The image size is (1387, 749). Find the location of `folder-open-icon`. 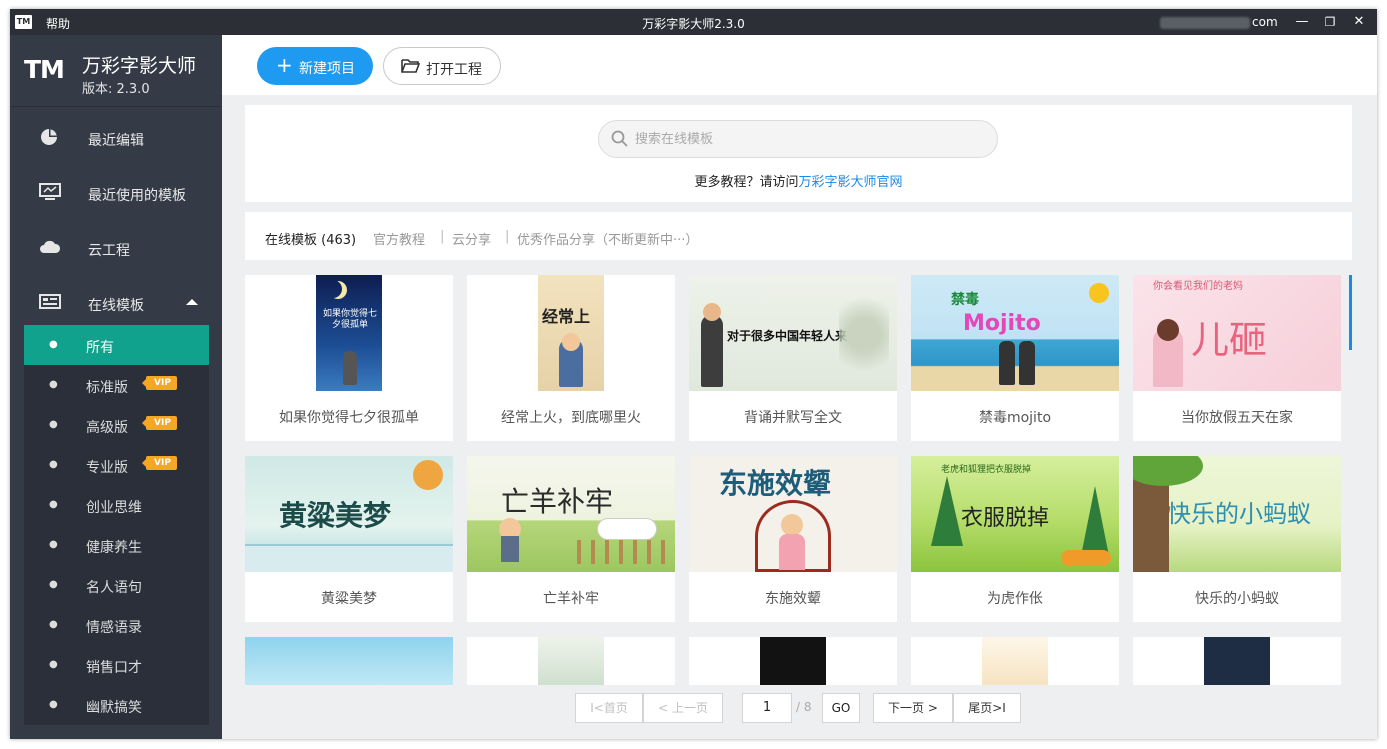

folder-open-icon is located at coordinates (410, 66).